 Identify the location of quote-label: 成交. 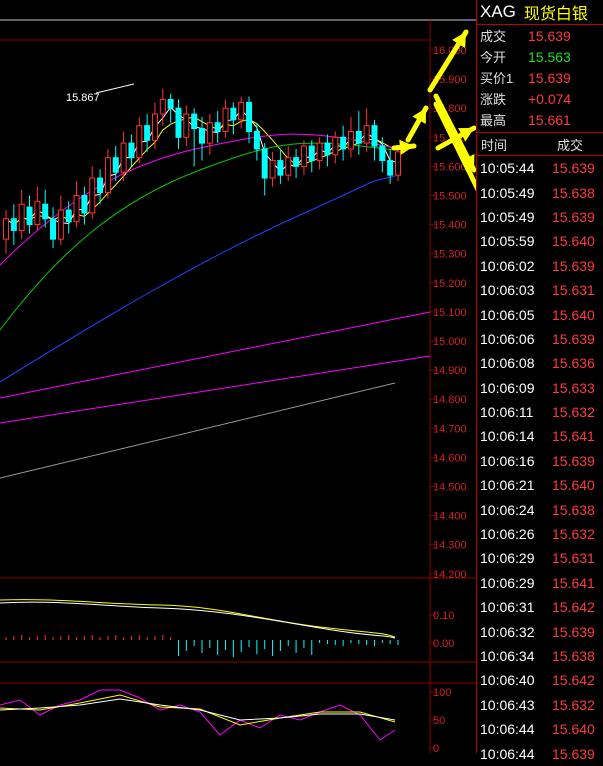
(493, 36).